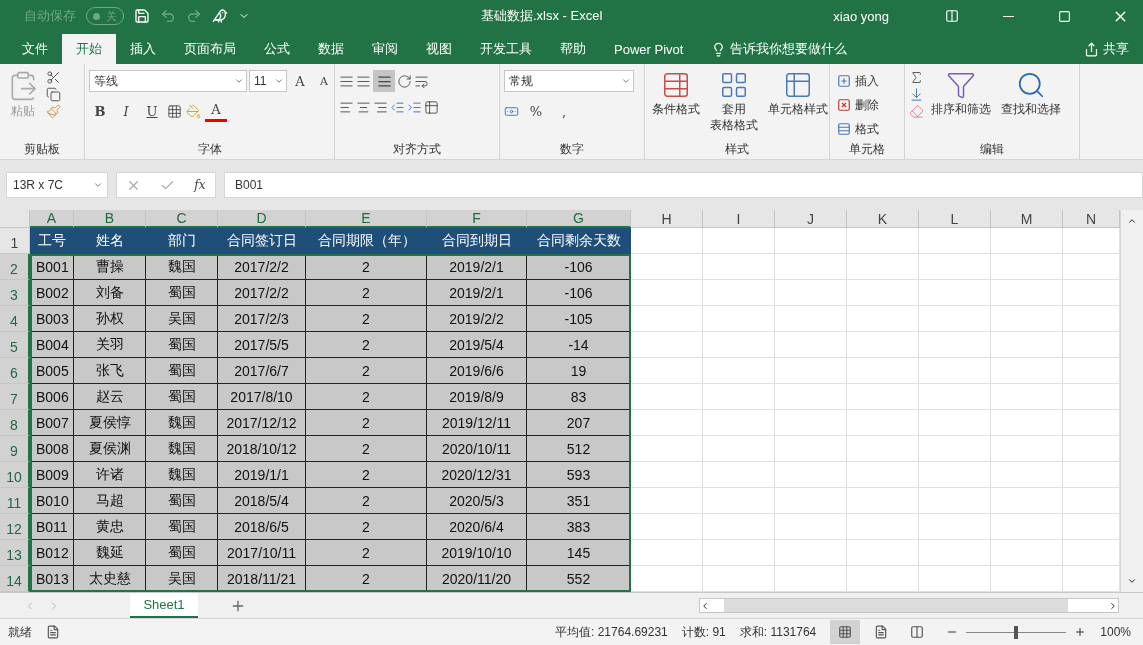 The width and height of the screenshot is (1143, 645). What do you see at coordinates (366, 219) in the screenshot?
I see `column-header: E` at bounding box center [366, 219].